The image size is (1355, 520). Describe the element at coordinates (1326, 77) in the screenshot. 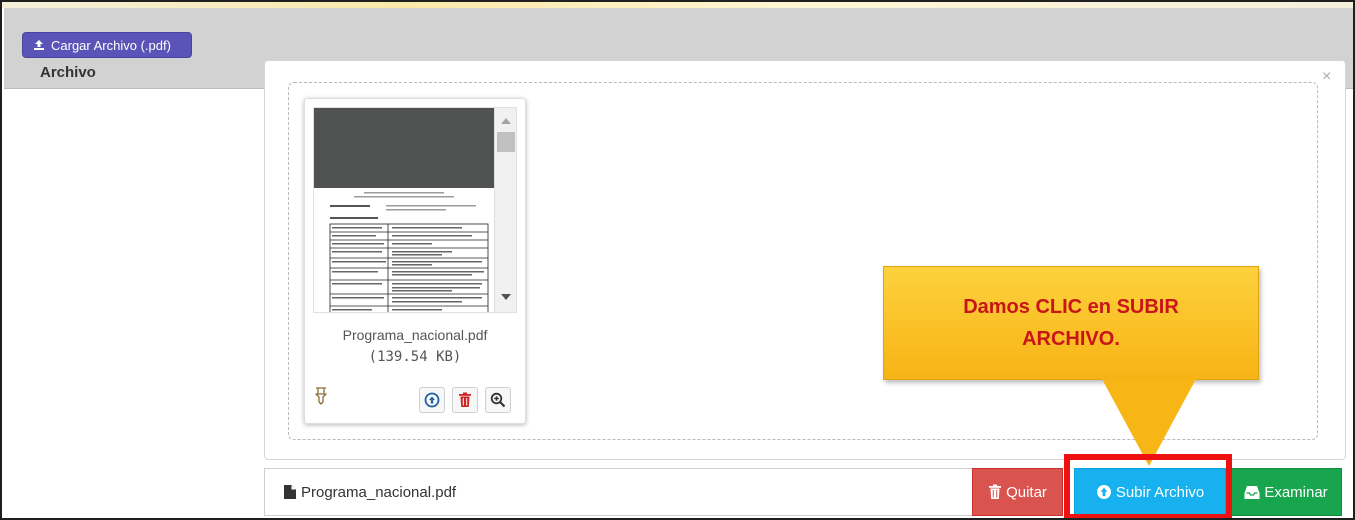

I see `close-icon: ×` at that location.